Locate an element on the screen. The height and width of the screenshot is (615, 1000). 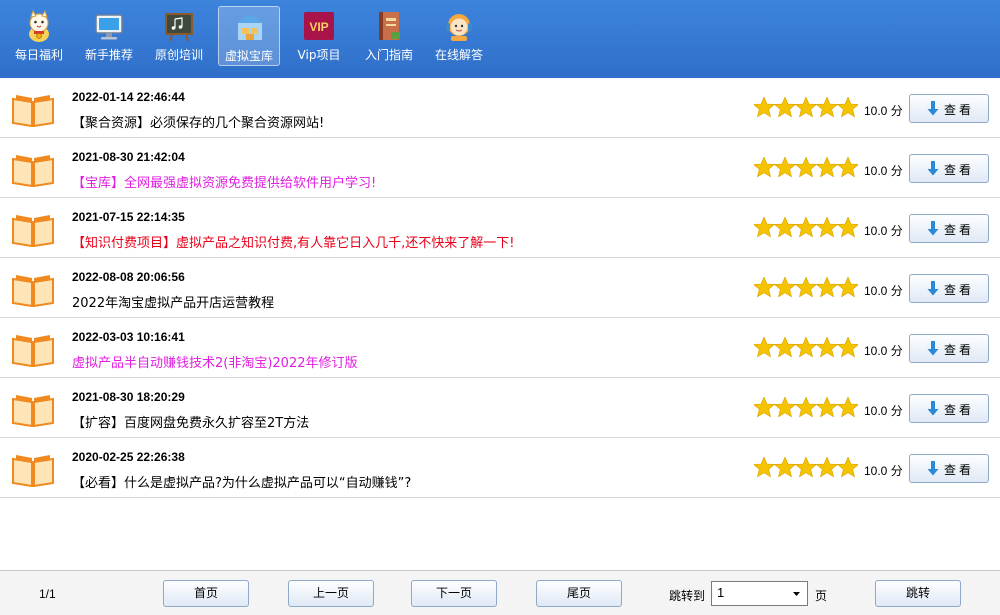
item-title: 【必看】什么是虚拟产品?为什么虚拟产品可以“自动赚钱”? is located at coordinates (241, 481).